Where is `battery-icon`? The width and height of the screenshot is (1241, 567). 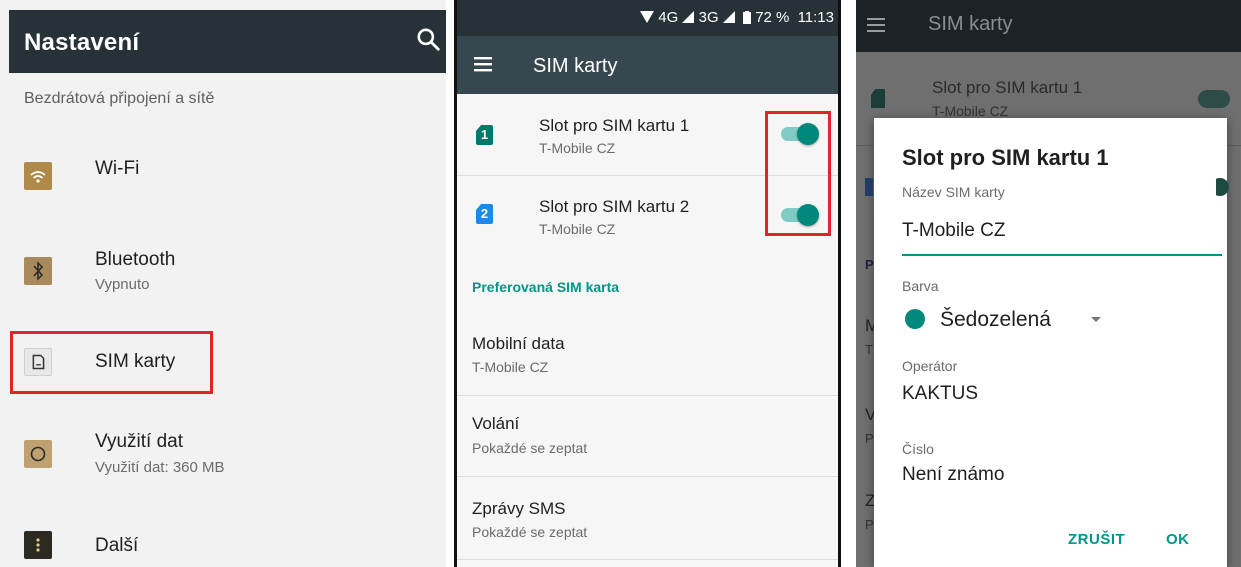
battery-icon is located at coordinates (747, 17).